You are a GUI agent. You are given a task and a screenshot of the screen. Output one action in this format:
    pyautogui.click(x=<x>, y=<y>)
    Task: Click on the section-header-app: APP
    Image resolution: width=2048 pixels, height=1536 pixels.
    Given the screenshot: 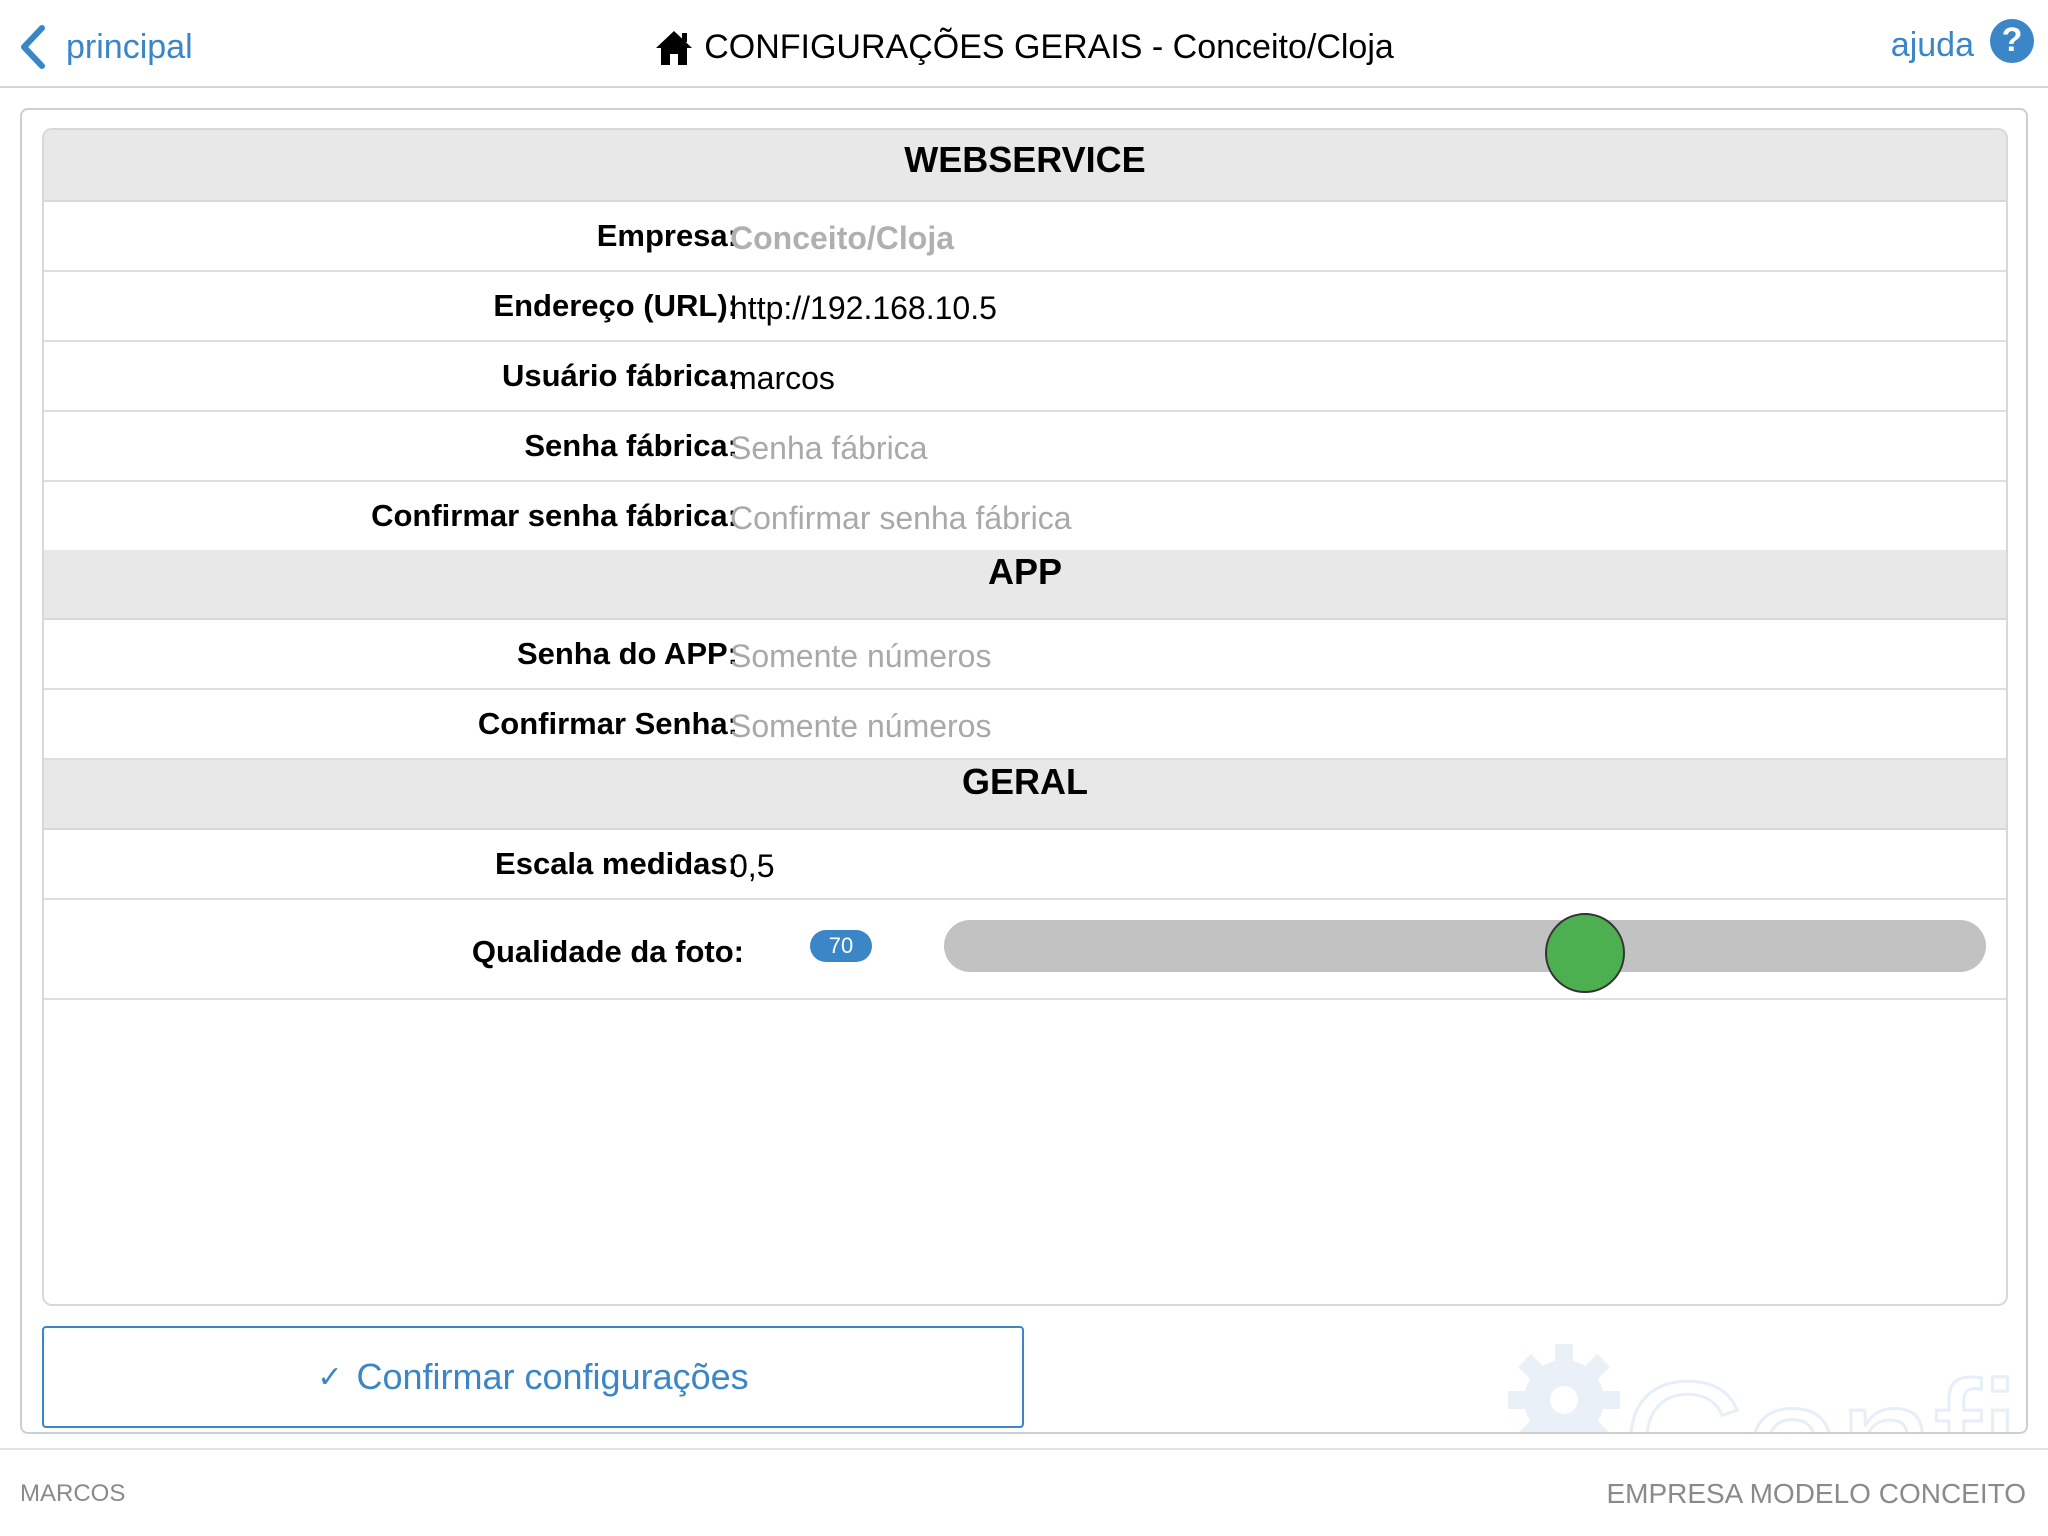 What is the action you would take?
    pyautogui.click(x=1025, y=585)
    